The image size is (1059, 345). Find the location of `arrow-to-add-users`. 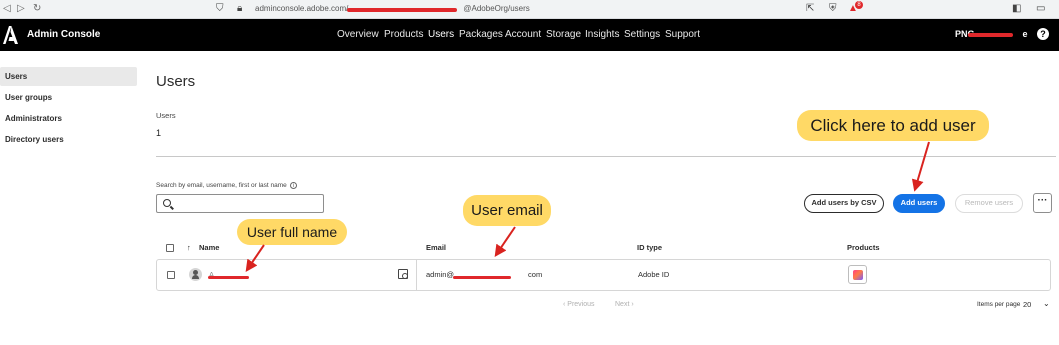

arrow-to-add-users is located at coordinates (920, 166).